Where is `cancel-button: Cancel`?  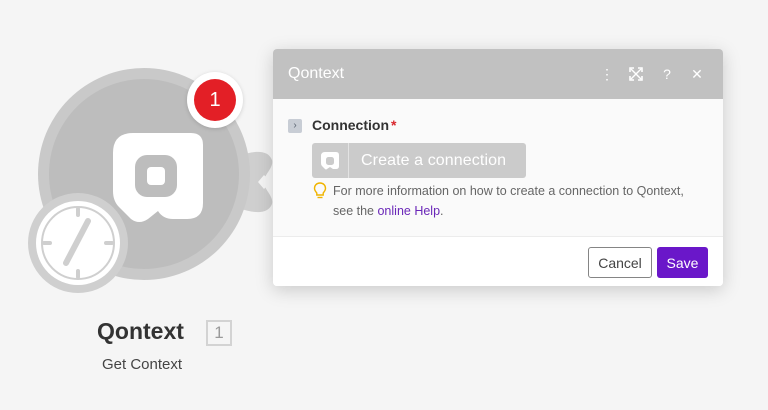
cancel-button: Cancel is located at coordinates (620, 262).